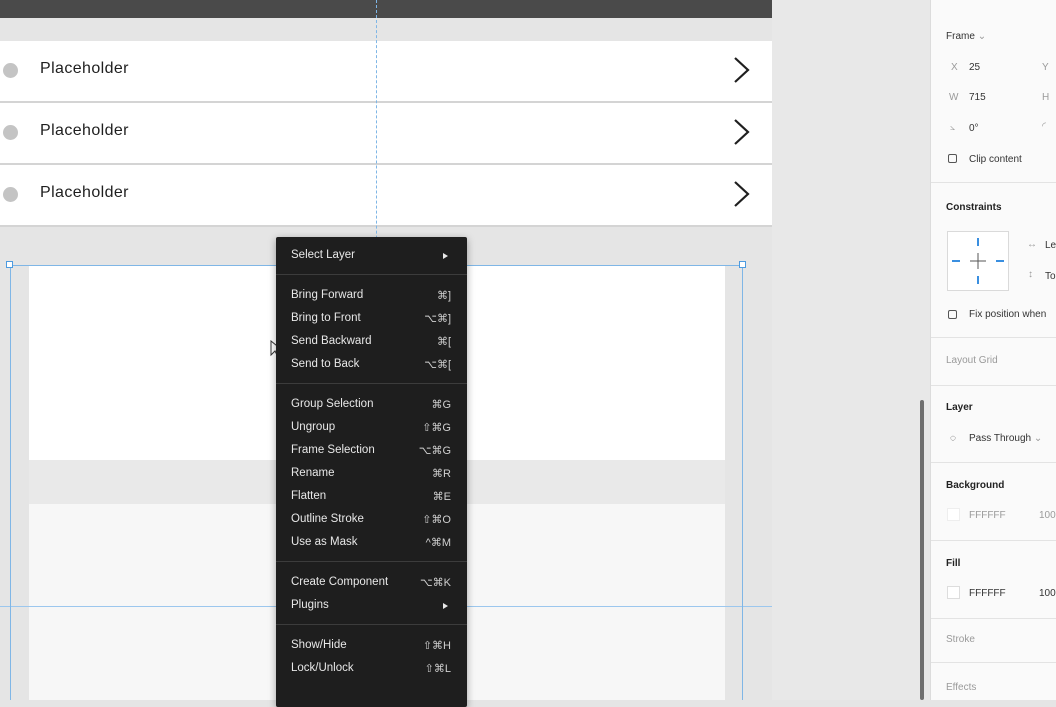 The height and width of the screenshot is (707, 1056). Describe the element at coordinates (441, 474) in the screenshot. I see `menu-item-shortcut: ⌘R` at that location.